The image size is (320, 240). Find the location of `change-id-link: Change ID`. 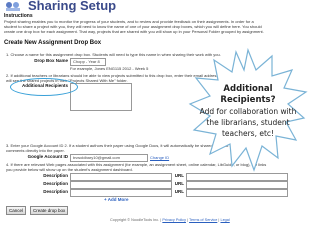

change-id-link: Change ID is located at coordinates (159, 157).